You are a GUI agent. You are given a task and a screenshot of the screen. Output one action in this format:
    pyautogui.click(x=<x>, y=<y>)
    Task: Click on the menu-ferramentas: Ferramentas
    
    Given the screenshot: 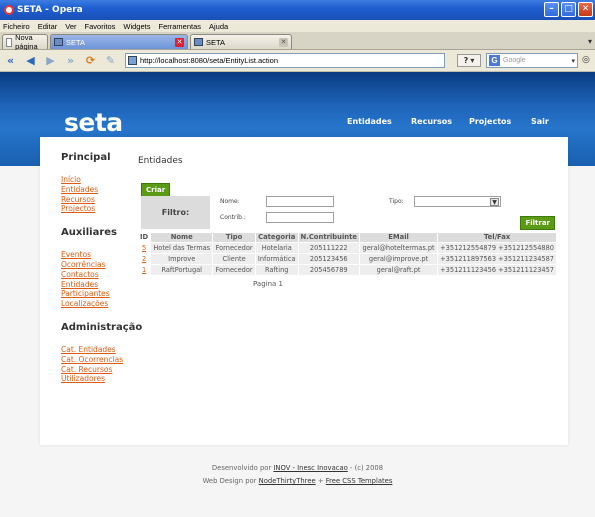 What is the action you would take?
    pyautogui.click(x=179, y=26)
    